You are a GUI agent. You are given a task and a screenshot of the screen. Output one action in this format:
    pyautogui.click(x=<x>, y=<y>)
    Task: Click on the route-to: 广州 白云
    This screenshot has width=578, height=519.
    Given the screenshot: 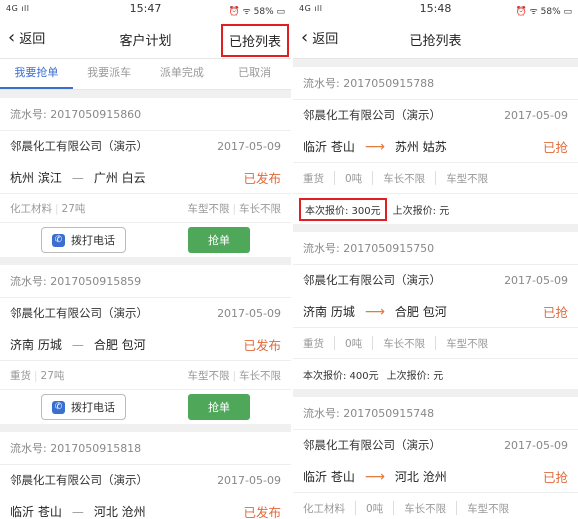 What is the action you would take?
    pyautogui.click(x=119, y=177)
    